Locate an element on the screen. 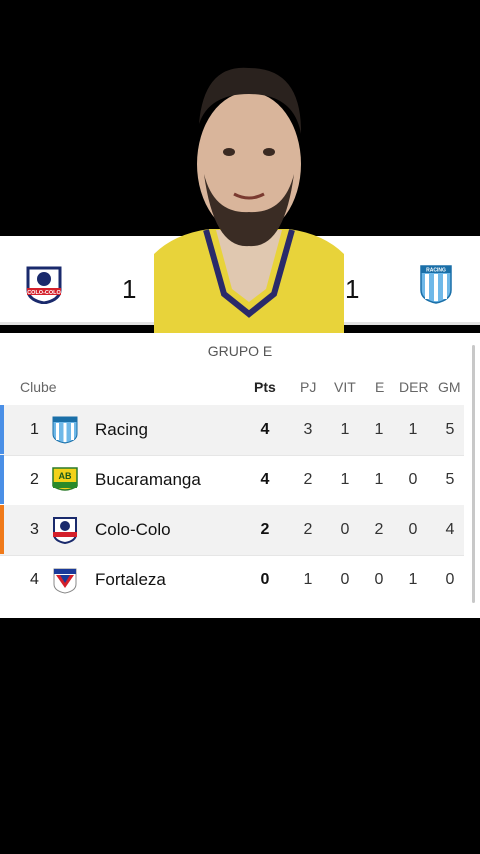 Image resolution: width=480 pixels, height=854 pixels. svg-text: COLO-COLO is located at coordinates (44, 293).